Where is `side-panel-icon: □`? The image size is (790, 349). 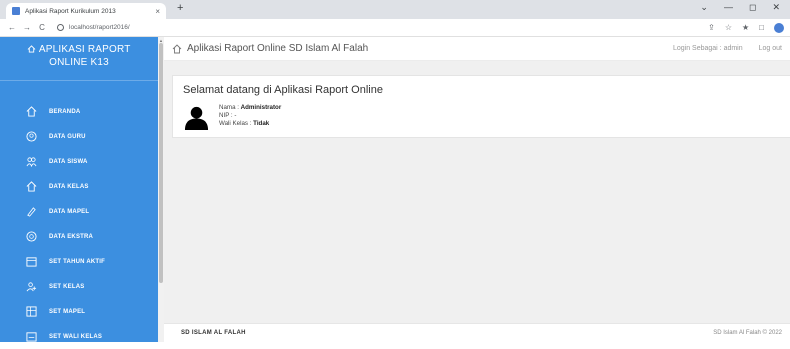 side-panel-icon: □ is located at coordinates (761, 27).